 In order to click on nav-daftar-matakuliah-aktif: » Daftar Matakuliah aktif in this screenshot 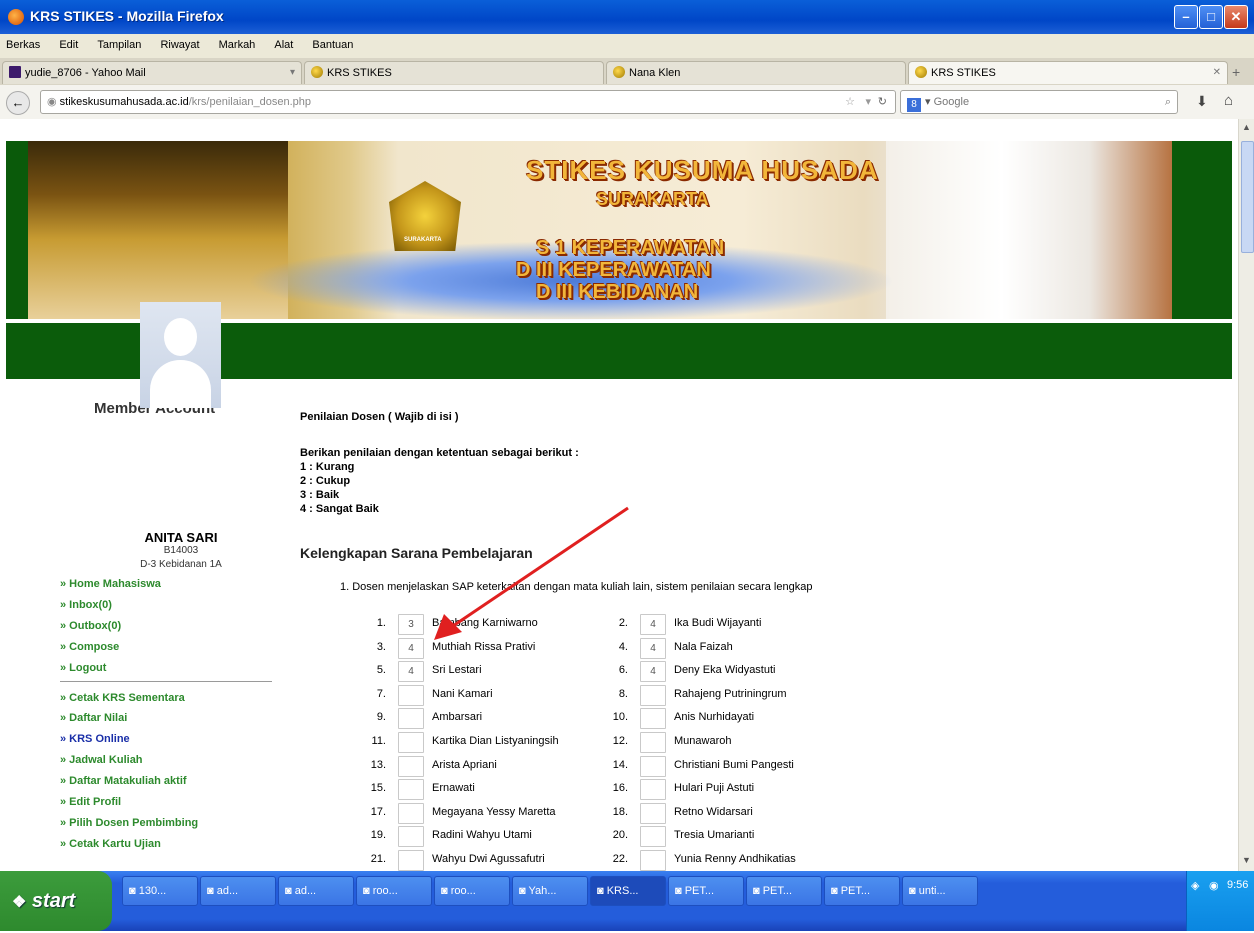, I will do `click(123, 781)`.